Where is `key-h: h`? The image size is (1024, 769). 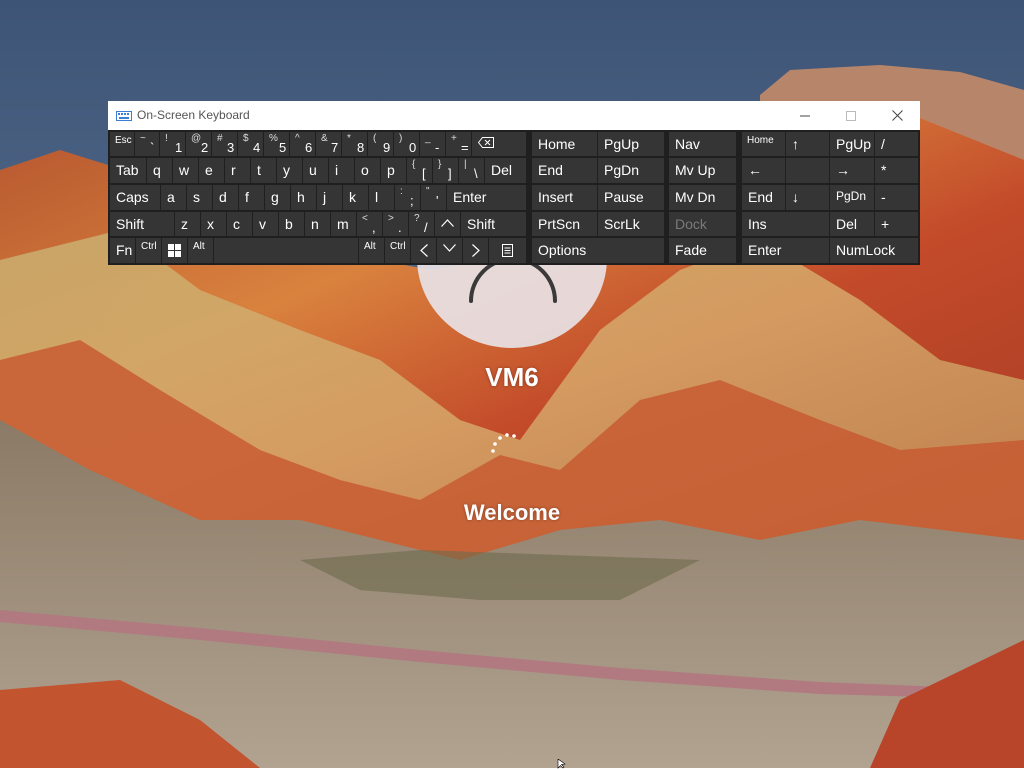 key-h: h is located at coordinates (303, 197).